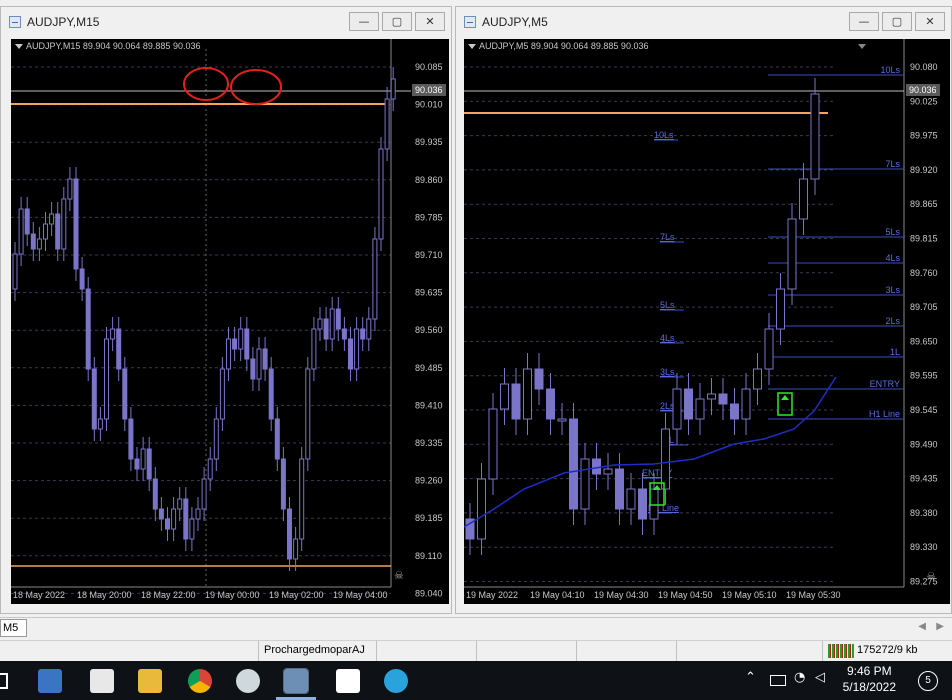 This screenshot has width=952, height=700. I want to click on chart-header: AUDJPY,M5 89.904 90.064 89.885 90.036, so click(558, 46).